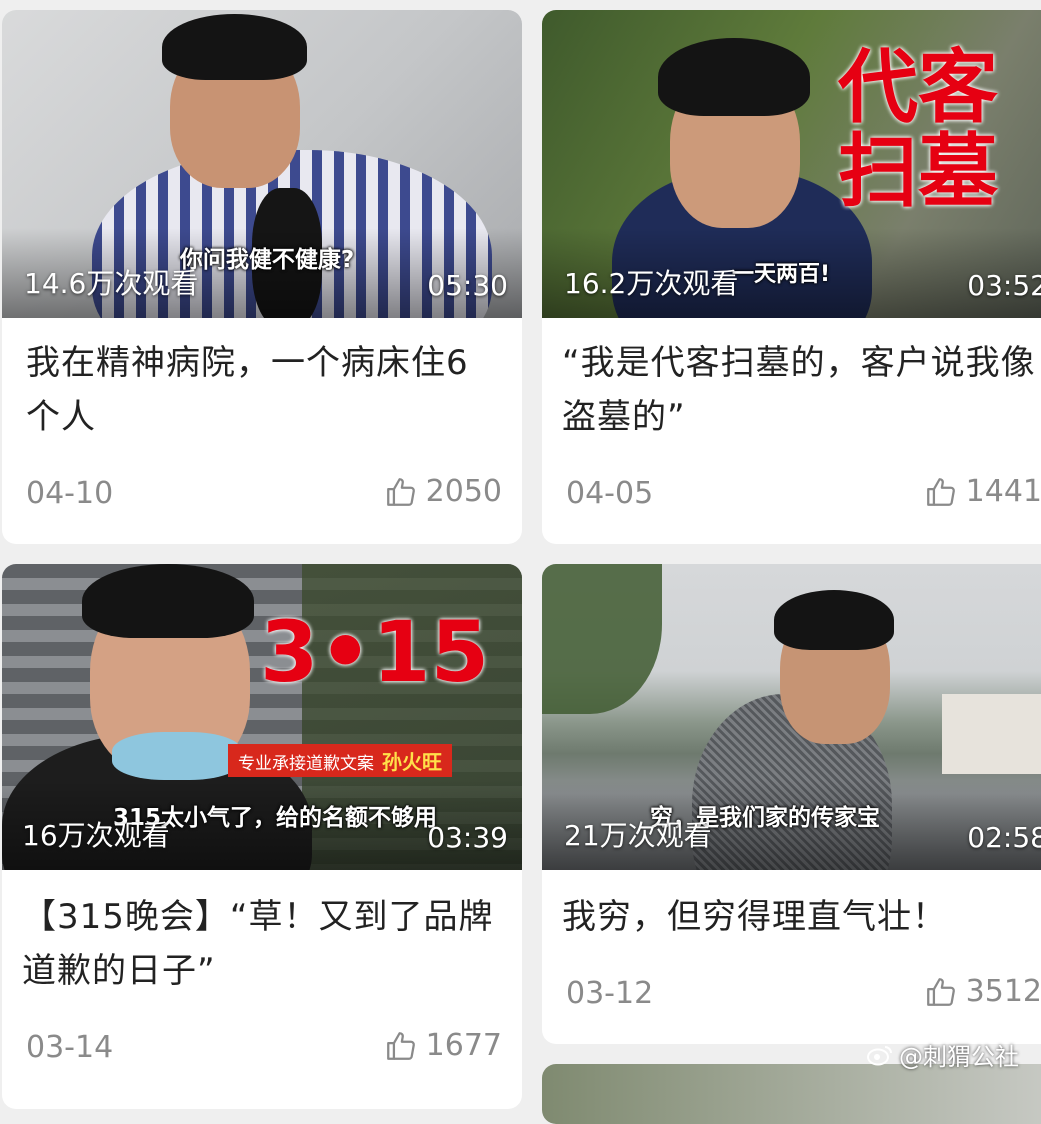 This screenshot has width=1041, height=1124. Describe the element at coordinates (70, 493) in the screenshot. I see `publish-date: 04-10` at that location.